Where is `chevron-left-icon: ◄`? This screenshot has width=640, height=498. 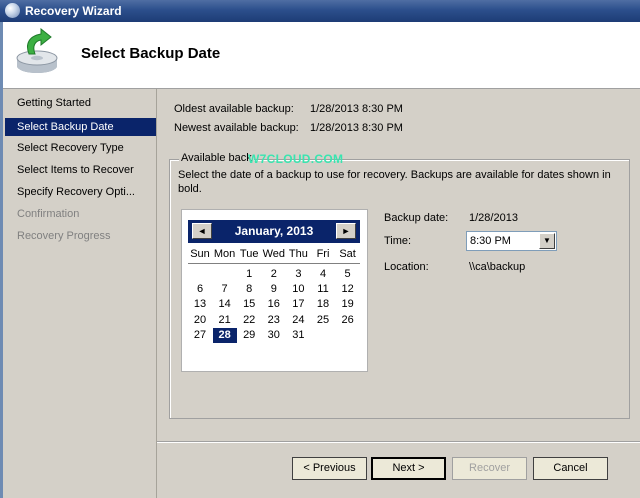
chevron-left-icon: ◄ is located at coordinates (202, 231).